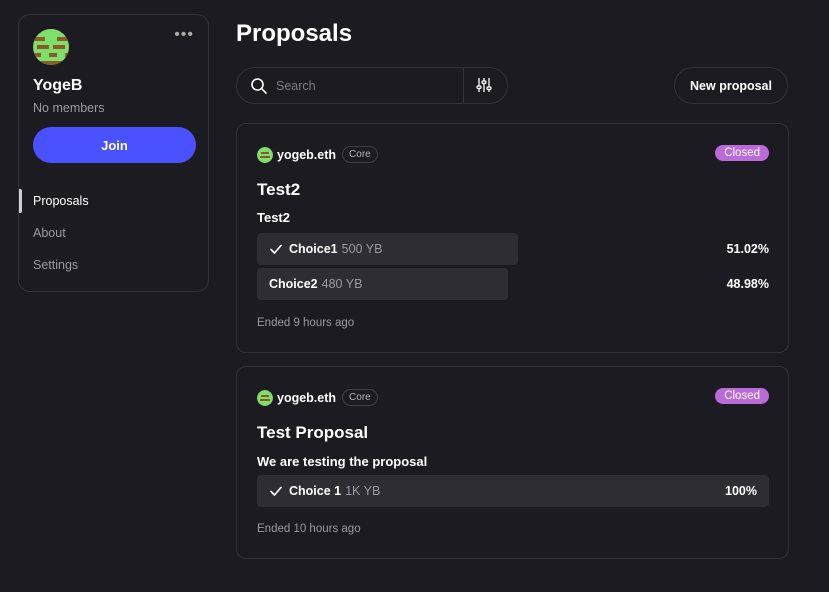 The image size is (829, 592). Describe the element at coordinates (306, 323) in the screenshot. I see `ended-time: Ended 9 hours ago` at that location.